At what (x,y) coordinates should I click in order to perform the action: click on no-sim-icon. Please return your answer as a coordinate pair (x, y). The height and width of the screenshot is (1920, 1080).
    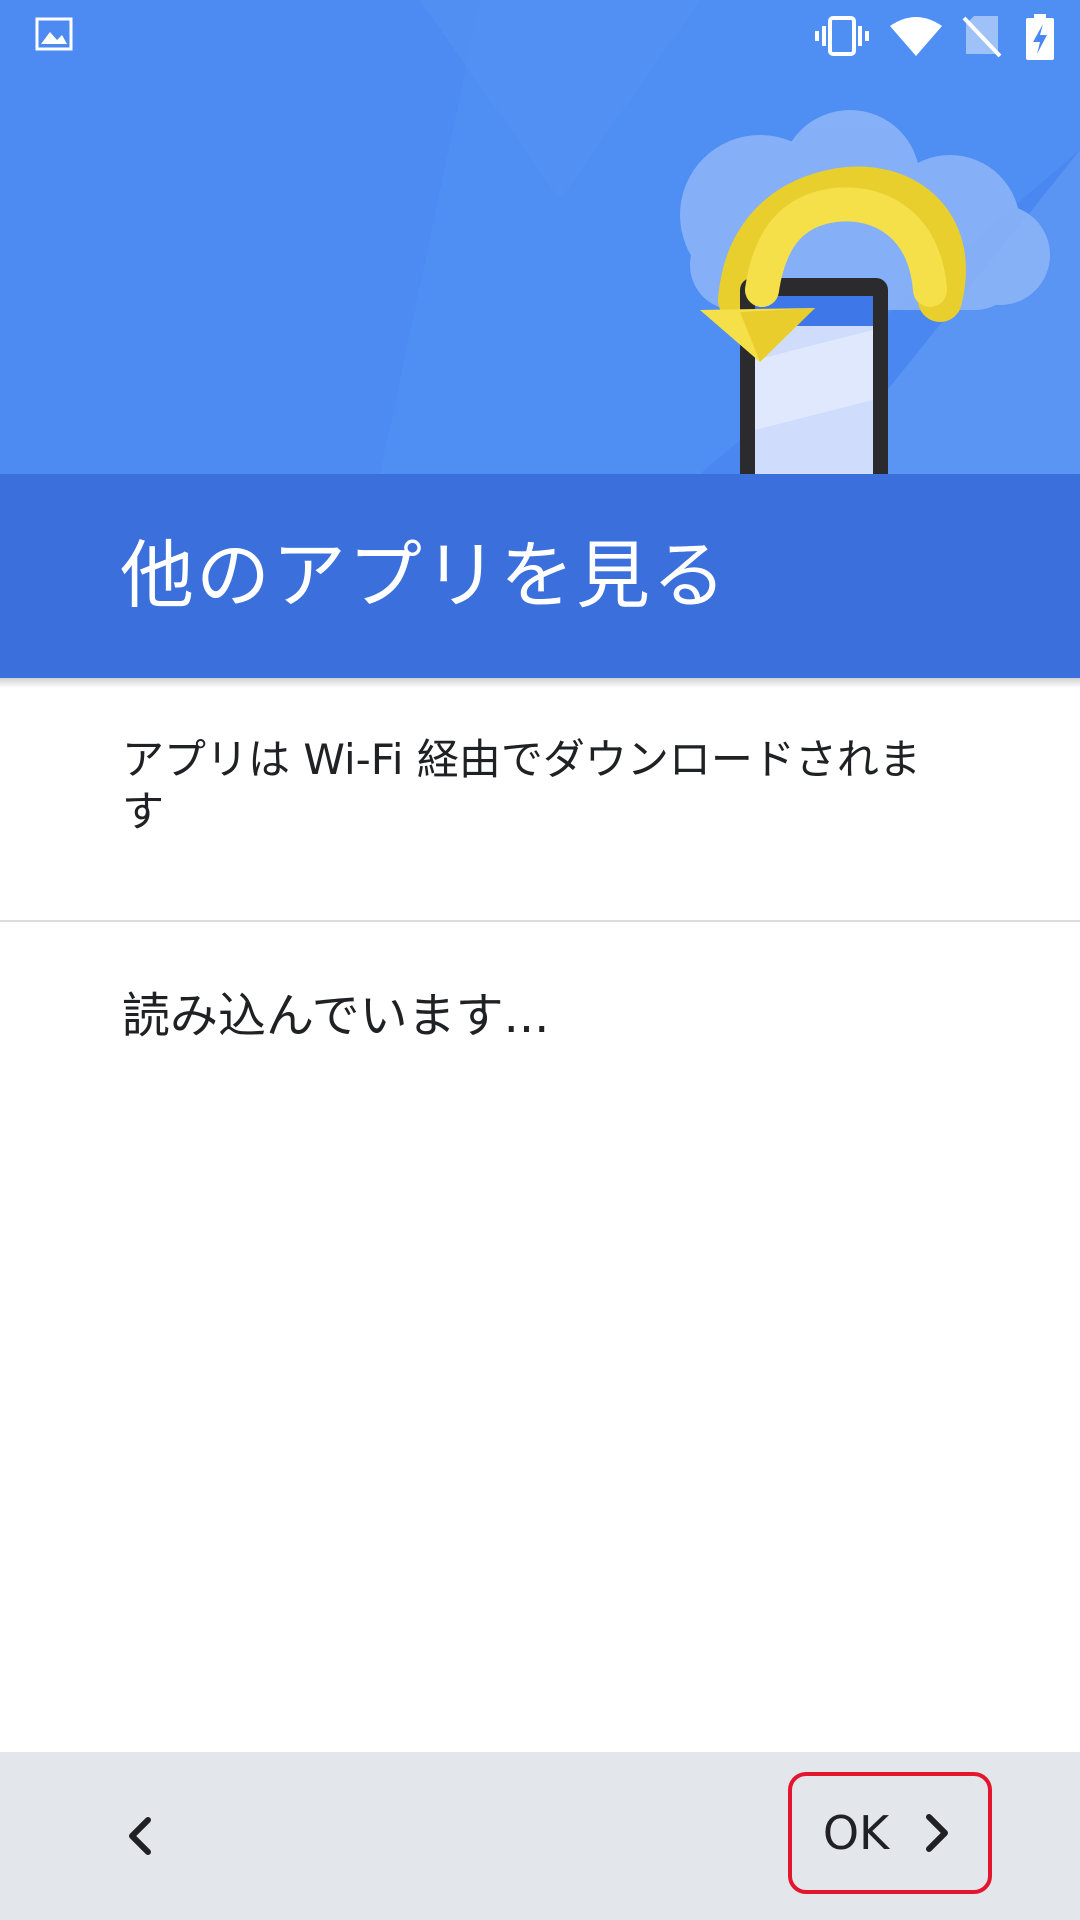
    Looking at the image, I should click on (982, 37).